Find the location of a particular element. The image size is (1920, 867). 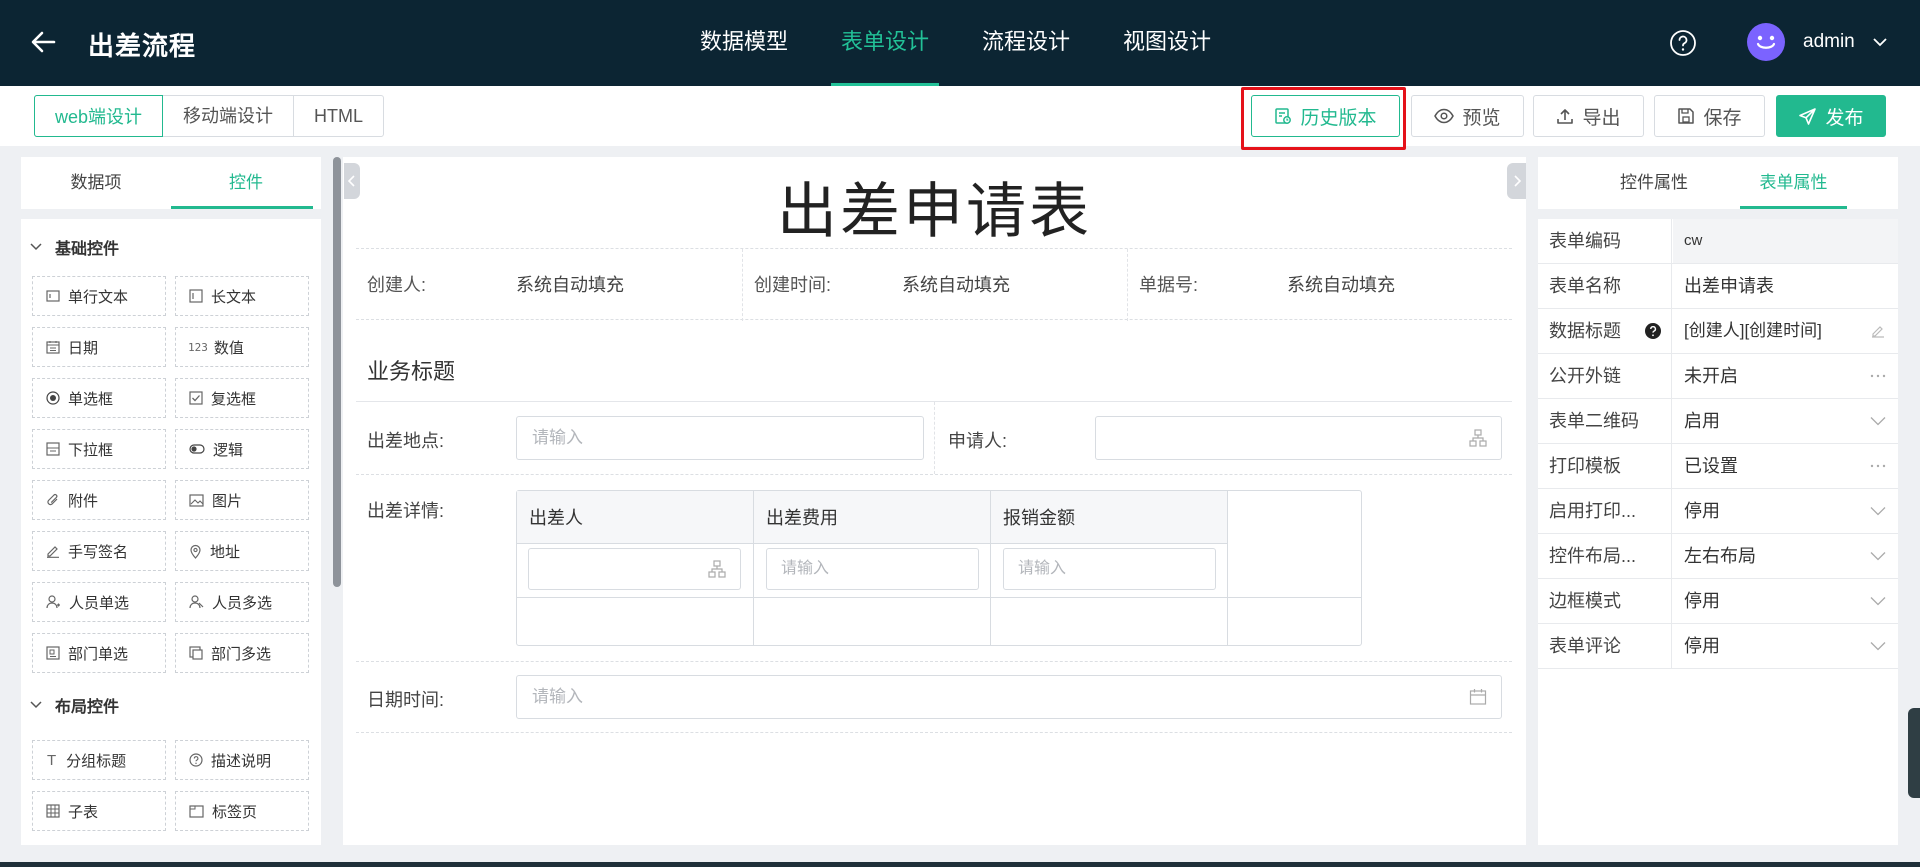

control-description: 描述说明 is located at coordinates (242, 760).